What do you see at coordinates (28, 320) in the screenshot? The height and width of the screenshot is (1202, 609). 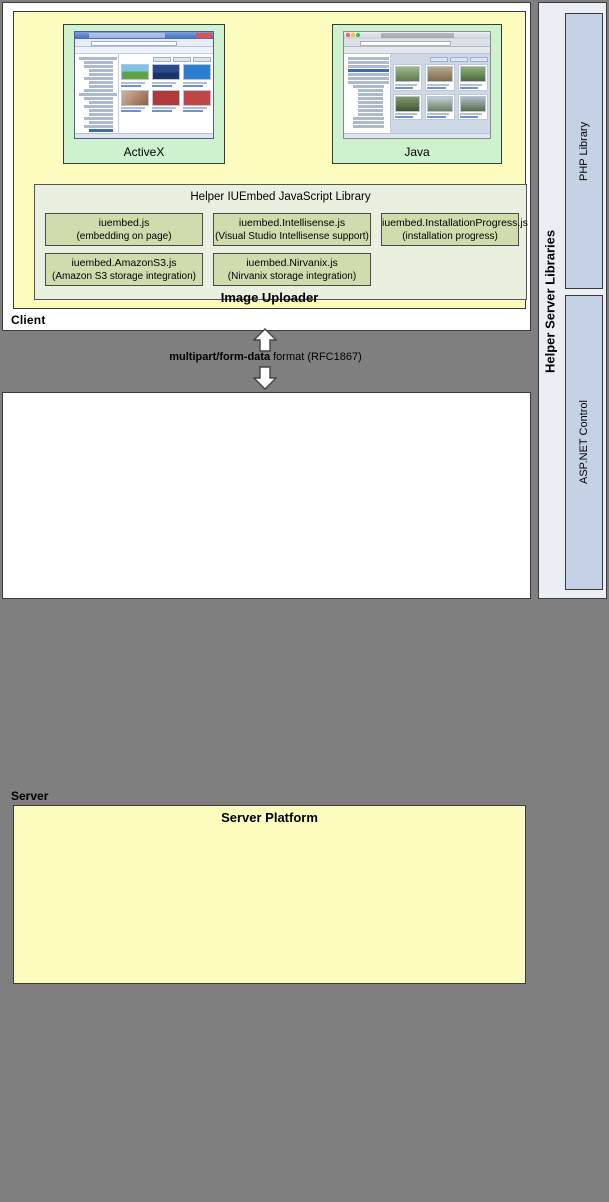 I see `client-label: Client` at bounding box center [28, 320].